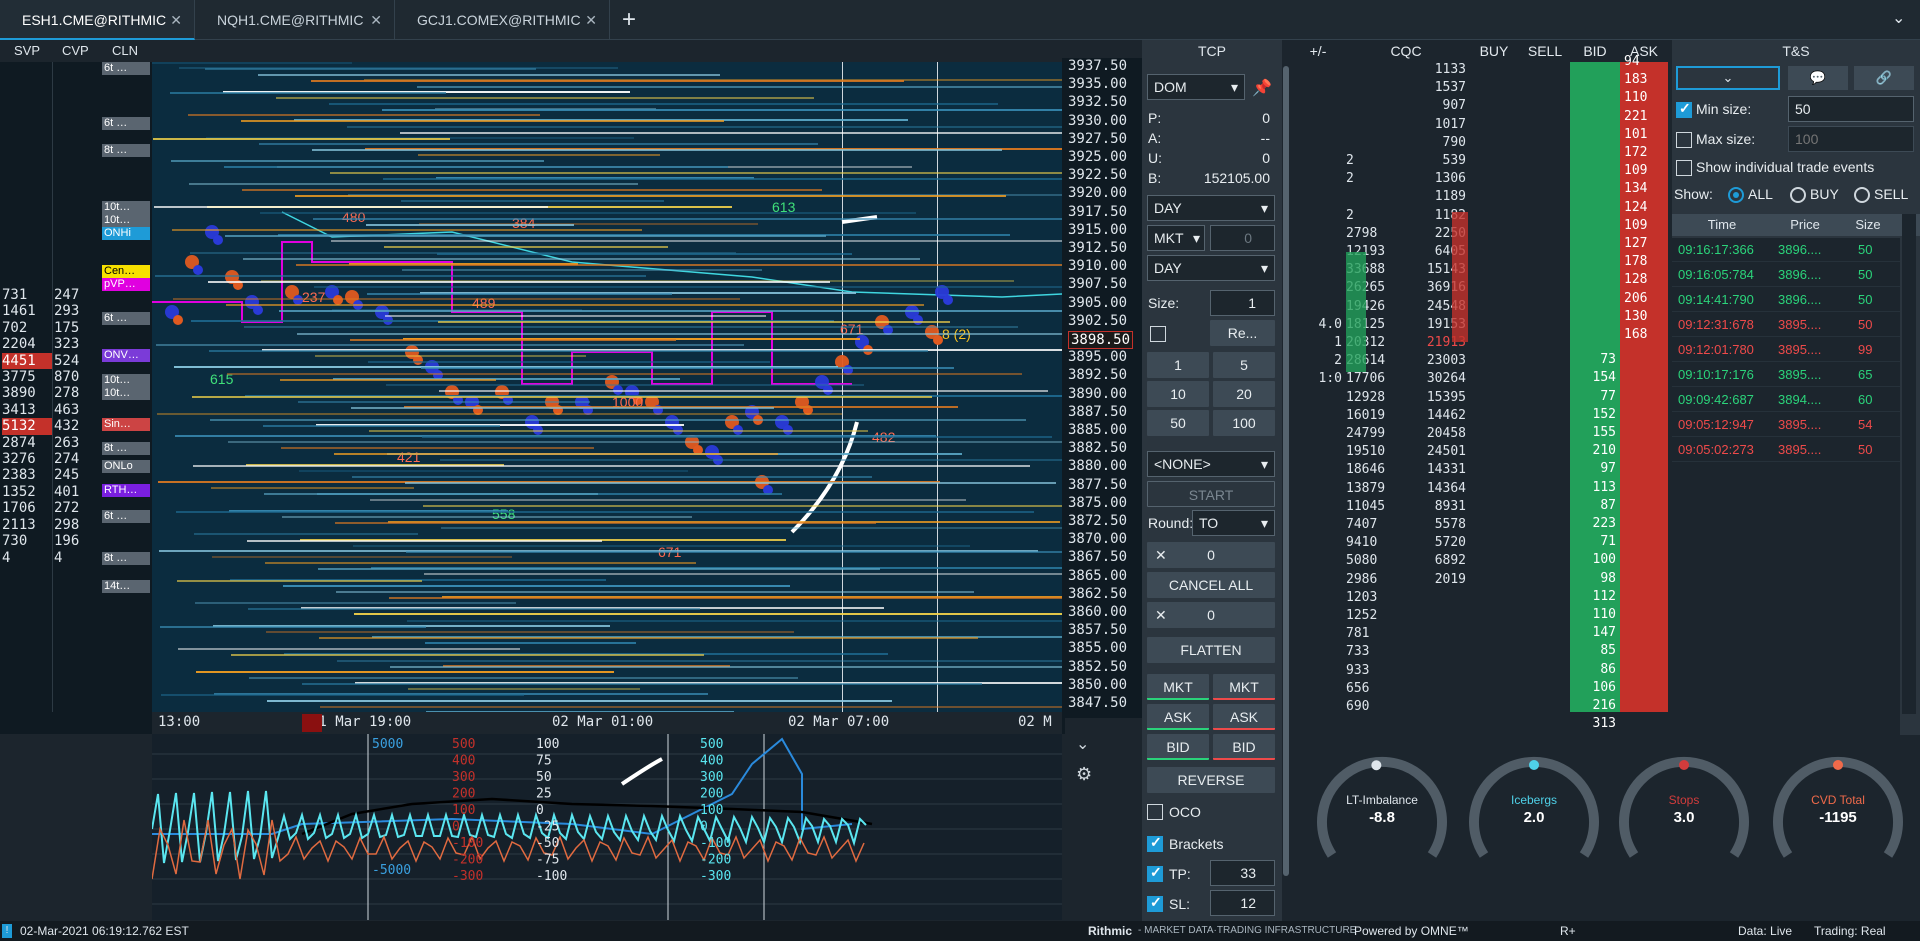  Describe the element at coordinates (502, 20) in the screenshot. I see `tab-gcj1: GCJ1.COMEX@RITHMIC ✕` at that location.